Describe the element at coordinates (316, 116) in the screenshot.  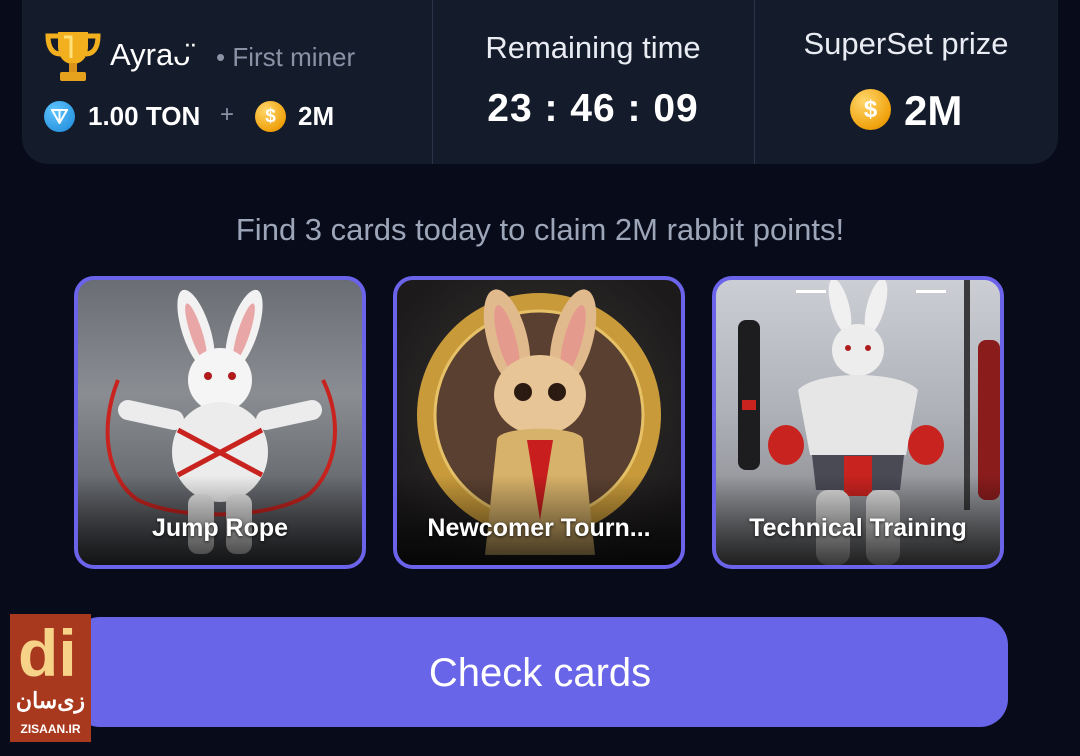
I see `coin-amount: 2M` at that location.